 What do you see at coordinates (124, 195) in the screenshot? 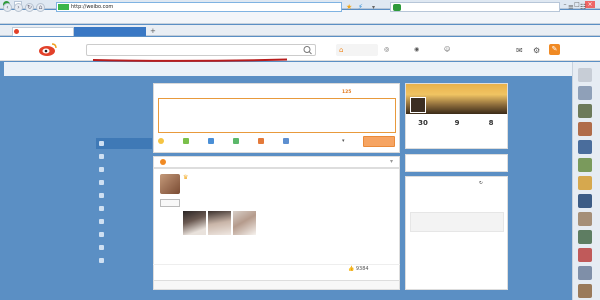
I see `left-nav-item-colleagues` at bounding box center [124, 195].